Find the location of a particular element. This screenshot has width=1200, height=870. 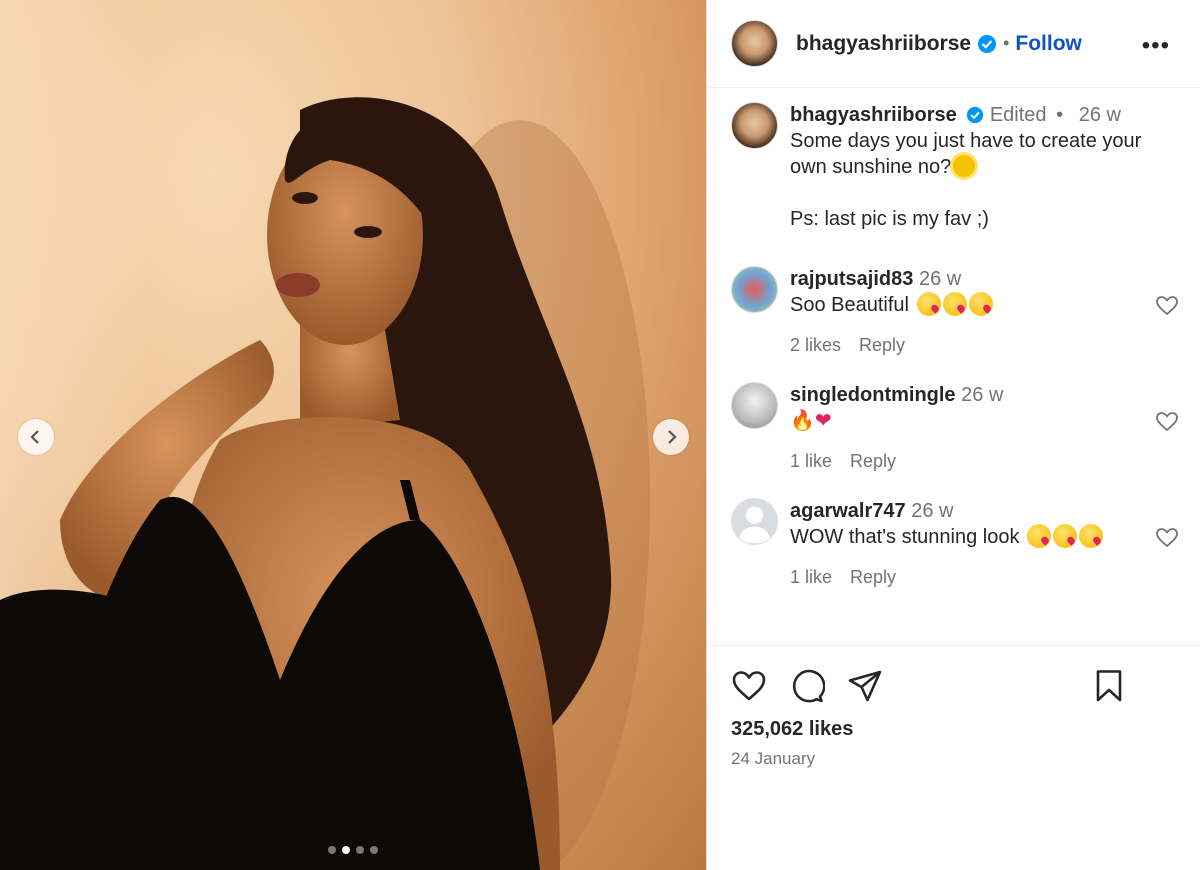

edited-label: Edited is located at coordinates (1018, 115).